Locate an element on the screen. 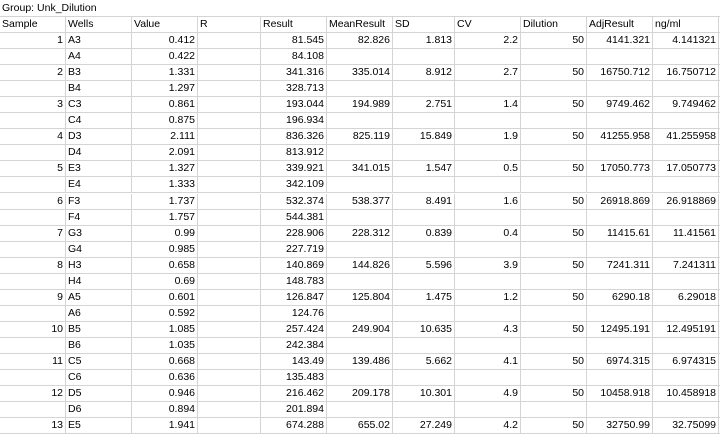  cell-mean: 341.015 is located at coordinates (360, 169).